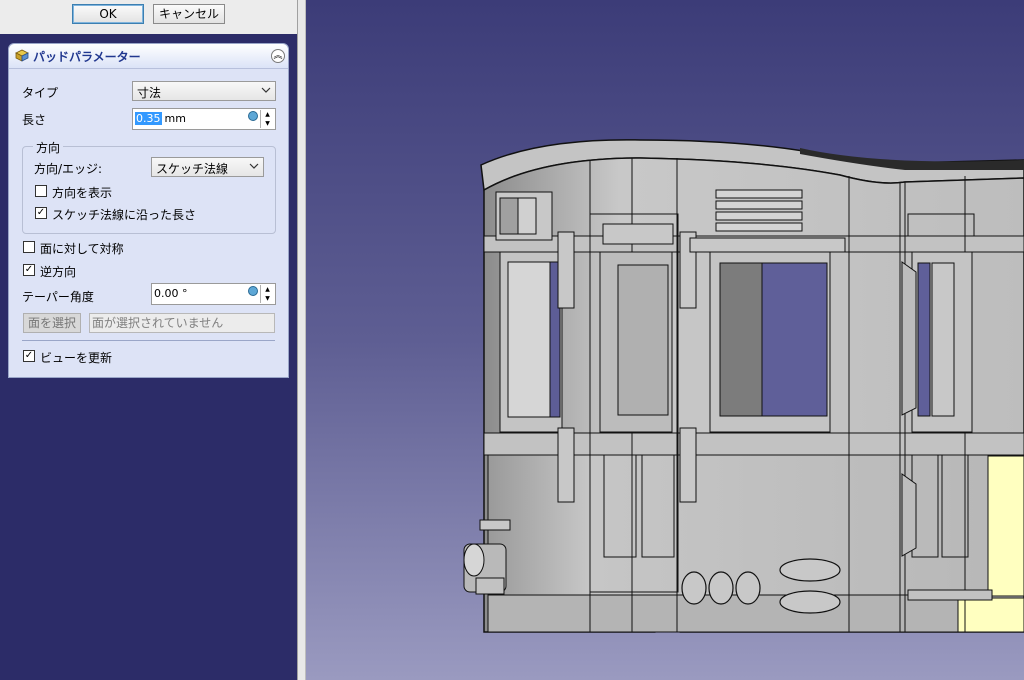 This screenshot has width=1024, height=680. I want to click on pad-feature-icon, so click(22, 55).